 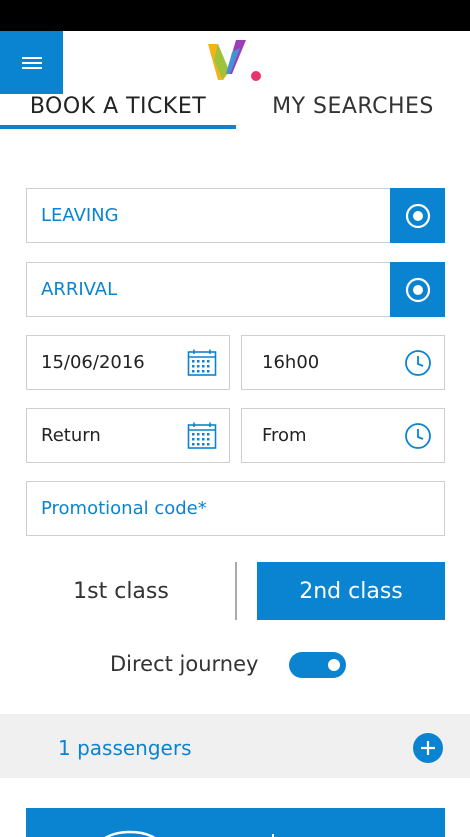 What do you see at coordinates (291, 362) in the screenshot?
I see `departure-time-value: 16h00` at bounding box center [291, 362].